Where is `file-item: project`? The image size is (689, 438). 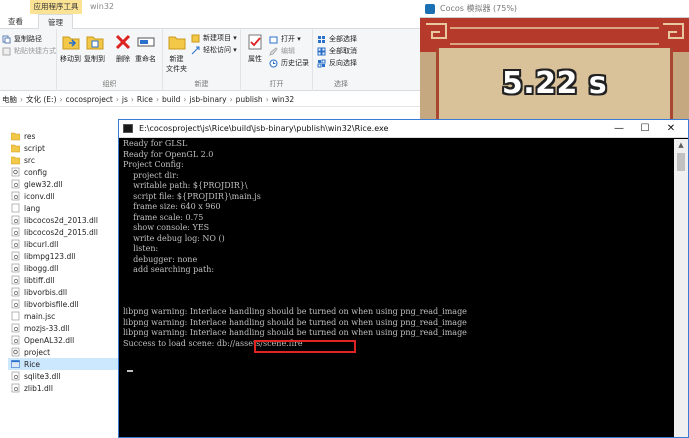
file-item: project is located at coordinates (63, 352).